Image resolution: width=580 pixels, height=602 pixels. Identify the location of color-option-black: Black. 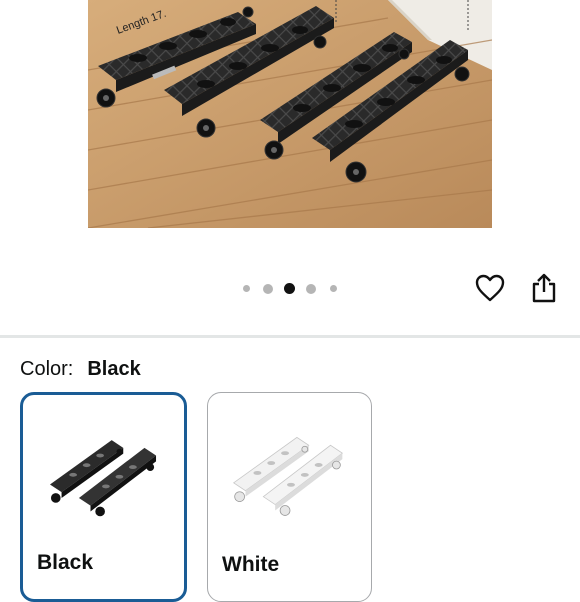
(103, 497).